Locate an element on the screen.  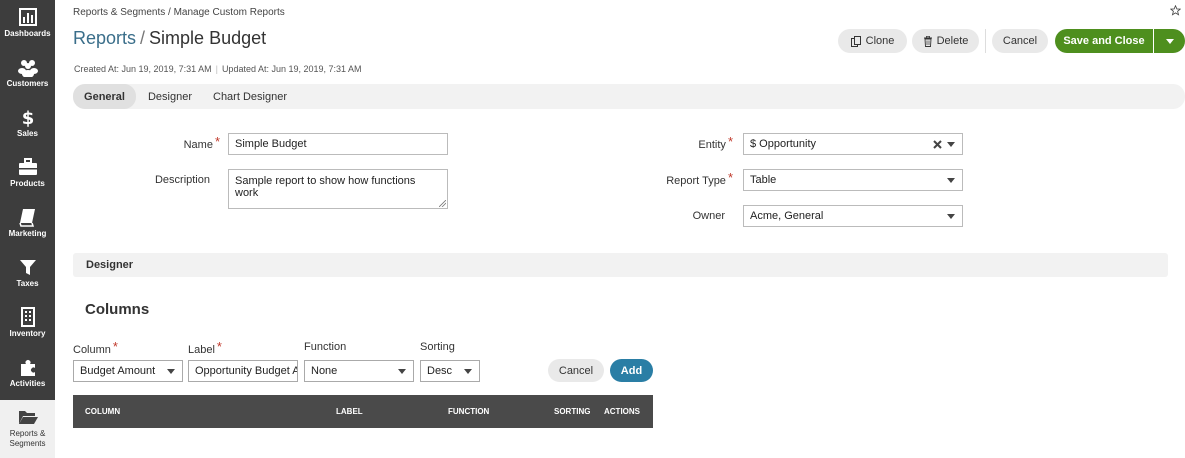
filter-icon is located at coordinates (27, 267).